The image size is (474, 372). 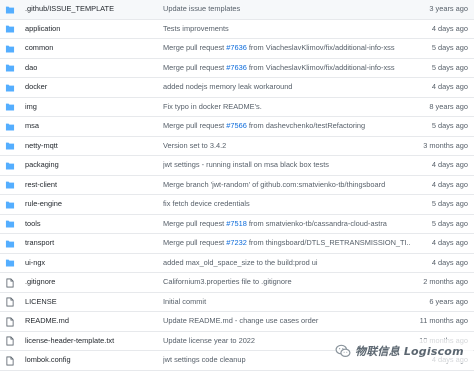 What do you see at coordinates (206, 203) in the screenshot?
I see `commit-message-text: fix fetch device credentials` at bounding box center [206, 203].